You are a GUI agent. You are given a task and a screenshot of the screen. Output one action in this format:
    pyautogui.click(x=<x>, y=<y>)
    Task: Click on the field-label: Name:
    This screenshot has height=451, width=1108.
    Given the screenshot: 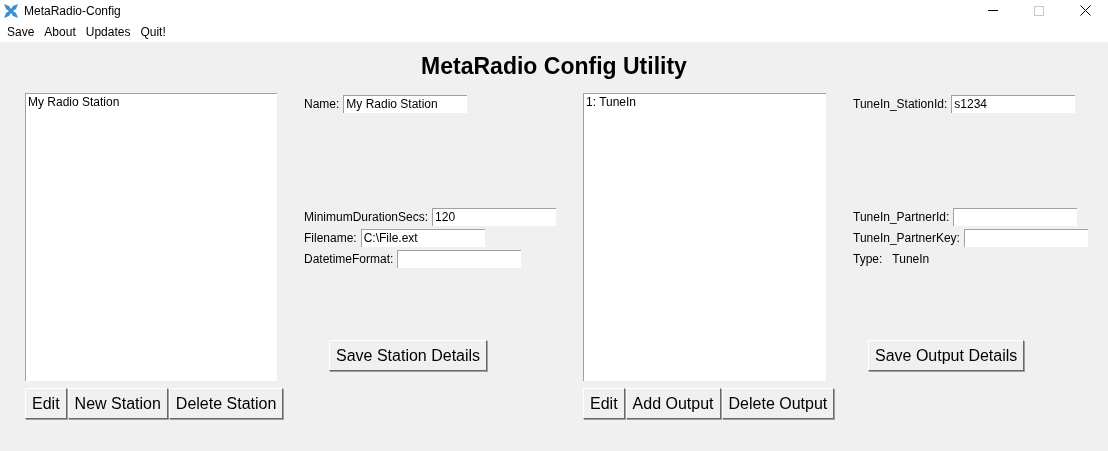 What is the action you would take?
    pyautogui.click(x=322, y=103)
    